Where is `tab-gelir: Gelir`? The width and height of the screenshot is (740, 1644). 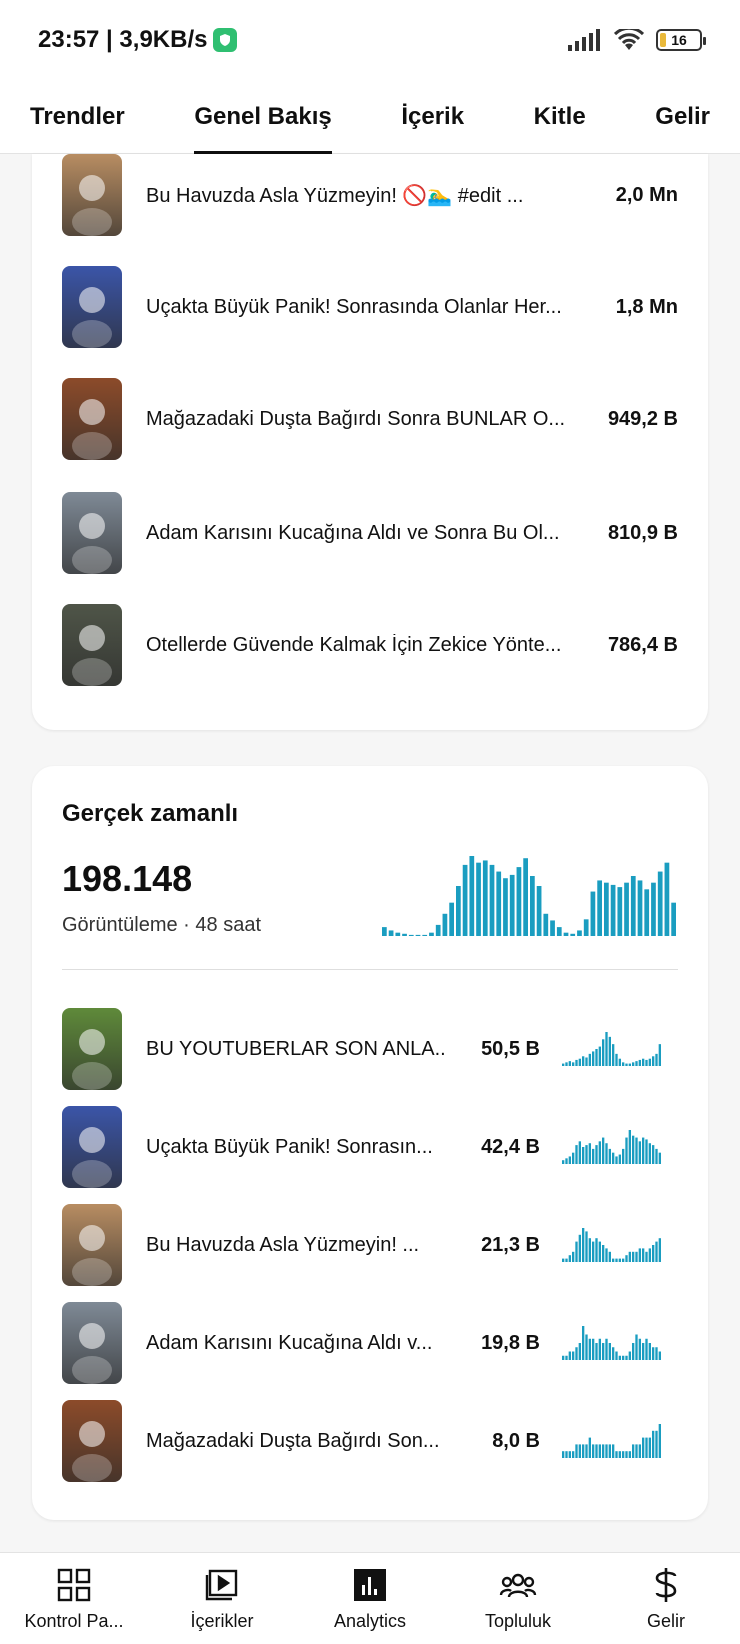
tab-gelir: Gelir is located at coordinates (682, 117).